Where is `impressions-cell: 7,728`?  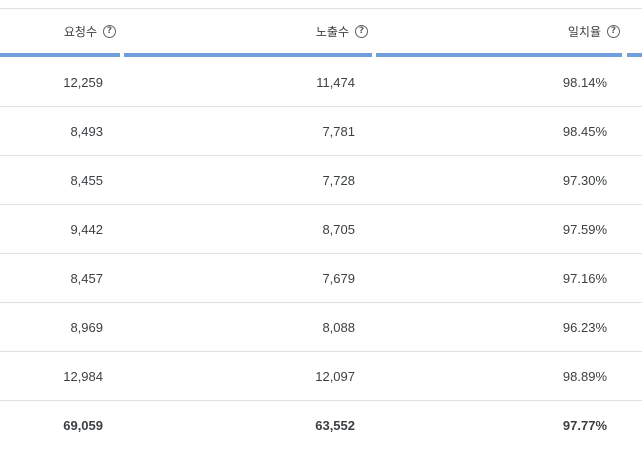
impressions-cell: 7,728 is located at coordinates (338, 180).